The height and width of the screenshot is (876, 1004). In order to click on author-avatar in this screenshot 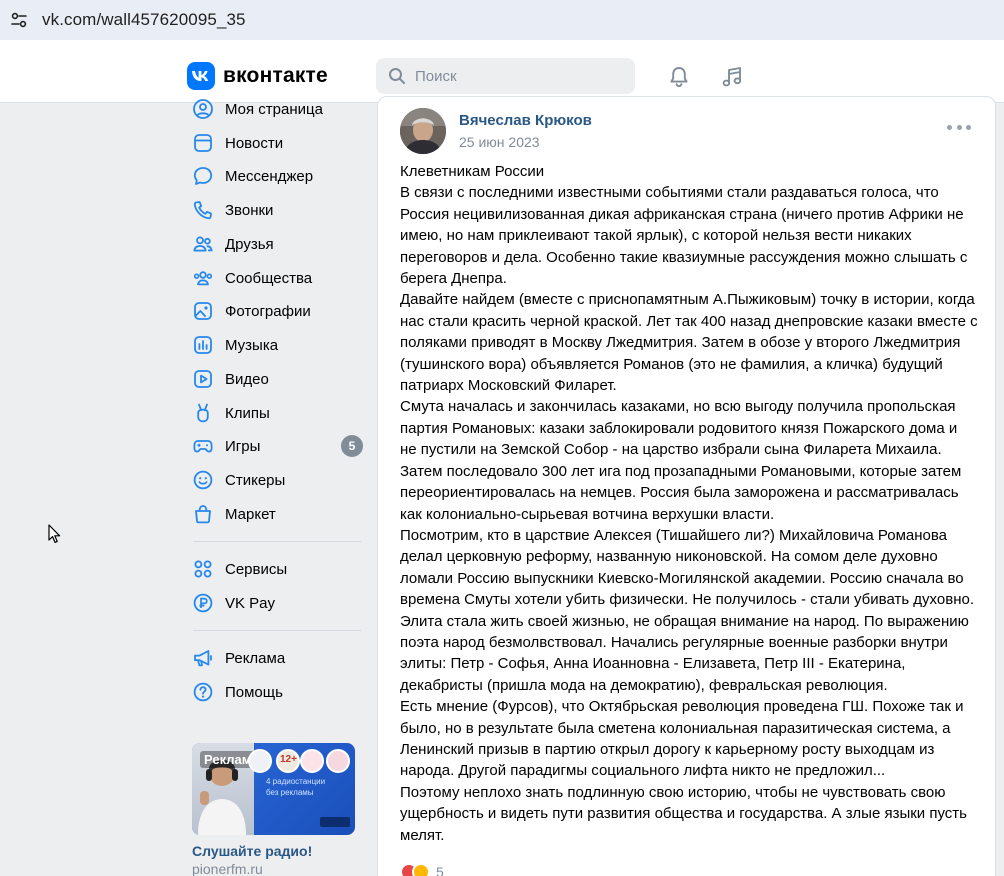, I will do `click(423, 131)`.